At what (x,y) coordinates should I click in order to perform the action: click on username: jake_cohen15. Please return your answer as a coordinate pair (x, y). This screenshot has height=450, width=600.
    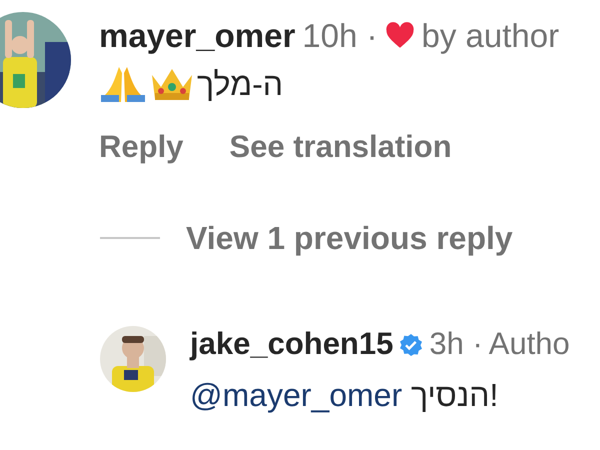
    Looking at the image, I should click on (292, 344).